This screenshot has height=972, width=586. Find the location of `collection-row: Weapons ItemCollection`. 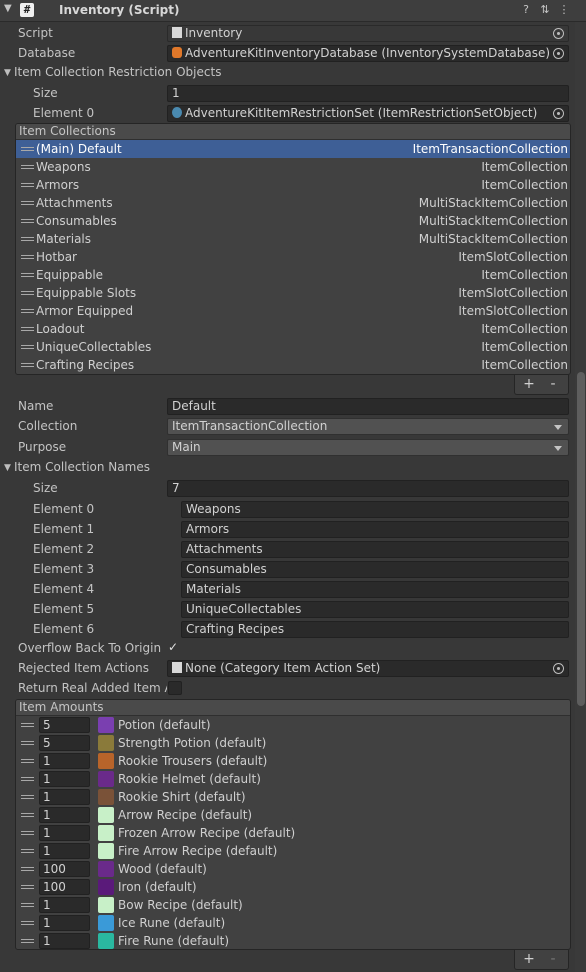

collection-row: Weapons ItemCollection is located at coordinates (293, 167).